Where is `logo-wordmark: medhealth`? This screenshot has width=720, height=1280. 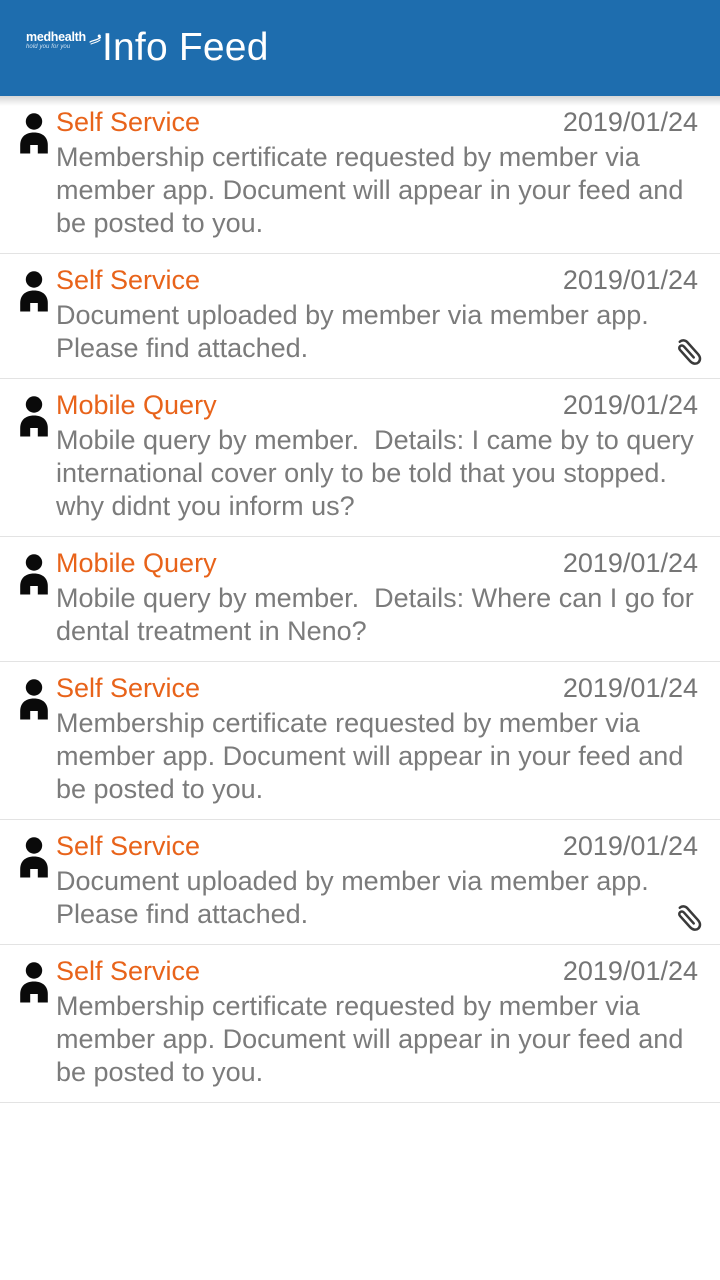
logo-wordmark: medhealth is located at coordinates (56, 37).